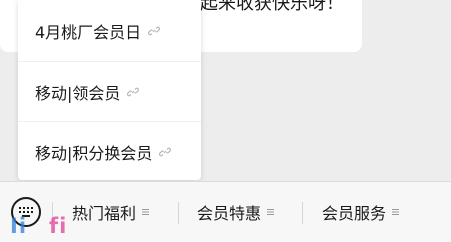 Image resolution: width=451 pixels, height=242 pixels. I want to click on submenu-item-get-member: 移动|领会员, so click(109, 91).